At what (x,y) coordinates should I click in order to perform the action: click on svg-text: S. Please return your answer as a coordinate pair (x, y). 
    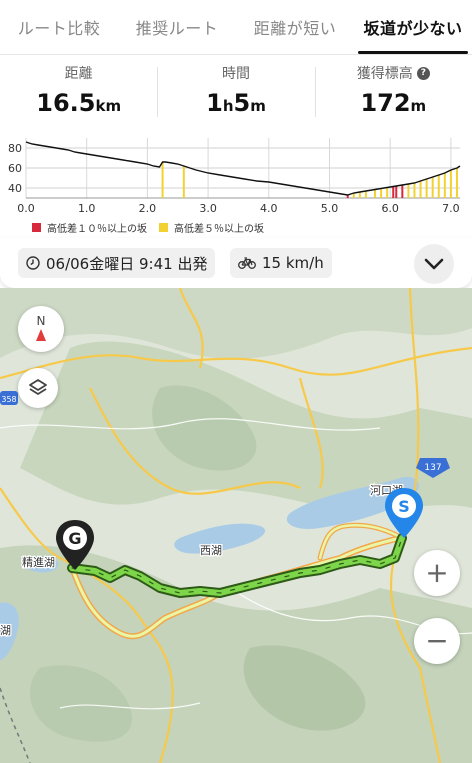
    Looking at the image, I should click on (404, 506).